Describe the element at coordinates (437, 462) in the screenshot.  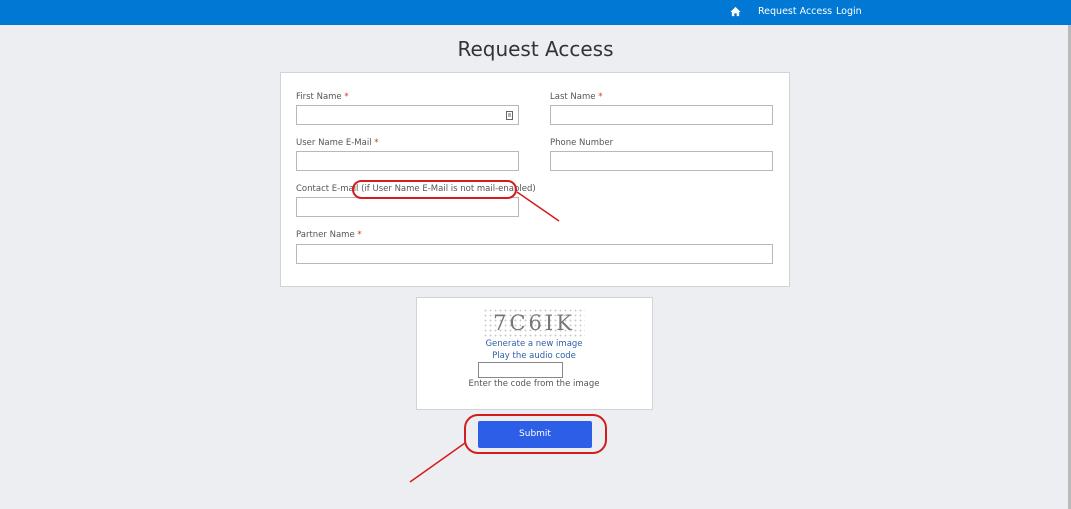
I see `annotation-line-submit` at that location.